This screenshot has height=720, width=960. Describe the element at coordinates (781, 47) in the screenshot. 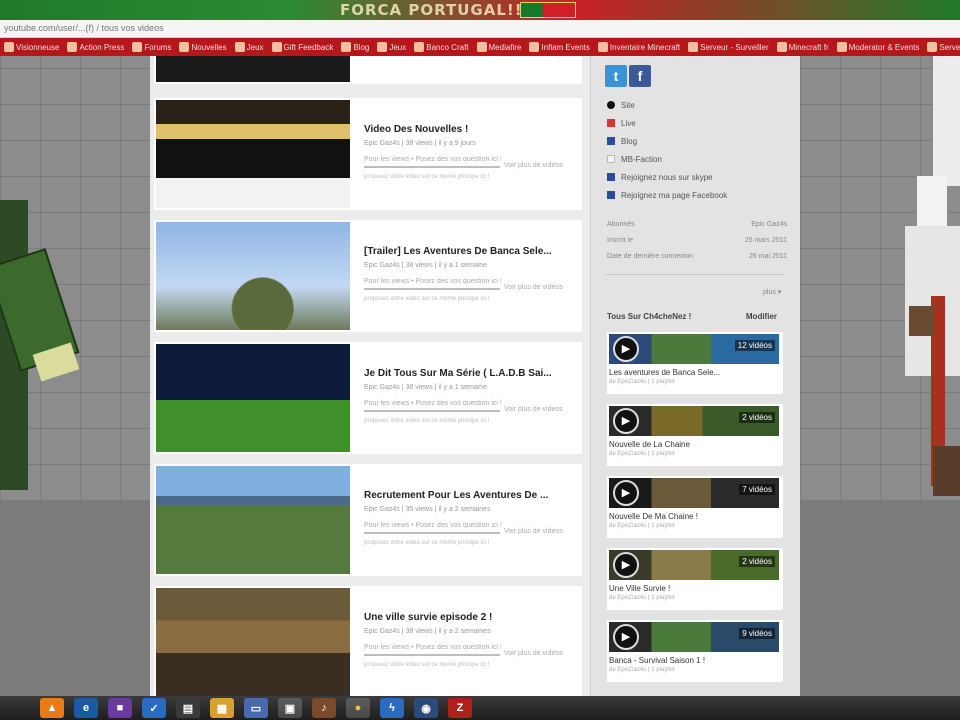

I see `bookmark-icon` at that location.